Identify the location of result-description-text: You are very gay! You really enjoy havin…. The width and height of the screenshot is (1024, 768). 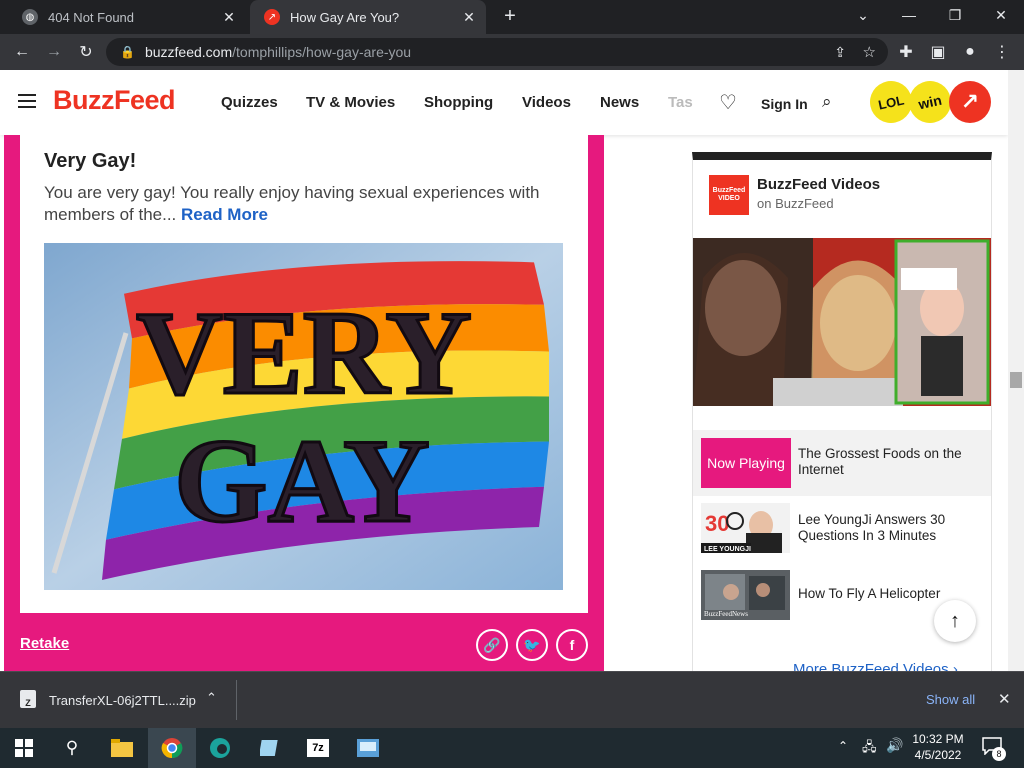
(292, 203).